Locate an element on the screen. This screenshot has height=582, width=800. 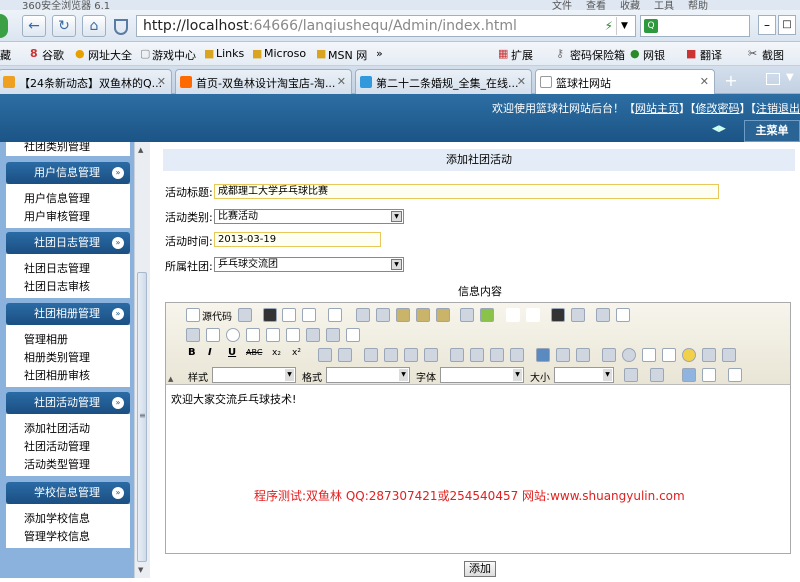
paste-word-icon is located at coordinates (443, 315).